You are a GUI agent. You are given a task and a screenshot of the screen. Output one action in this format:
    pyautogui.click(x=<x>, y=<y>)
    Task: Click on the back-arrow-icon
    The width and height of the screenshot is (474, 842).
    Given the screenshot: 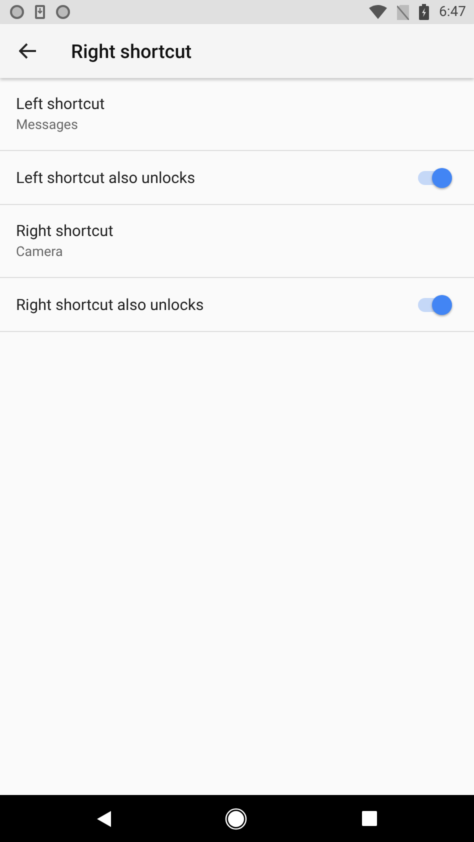 What is the action you would take?
    pyautogui.click(x=28, y=51)
    